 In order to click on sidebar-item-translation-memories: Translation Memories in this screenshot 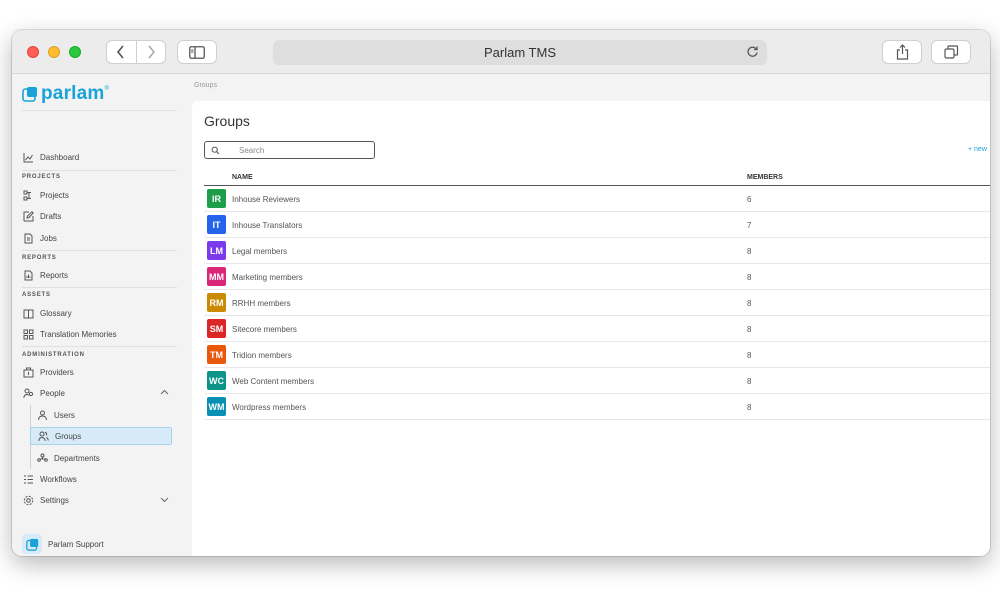, I will do `click(97, 334)`.